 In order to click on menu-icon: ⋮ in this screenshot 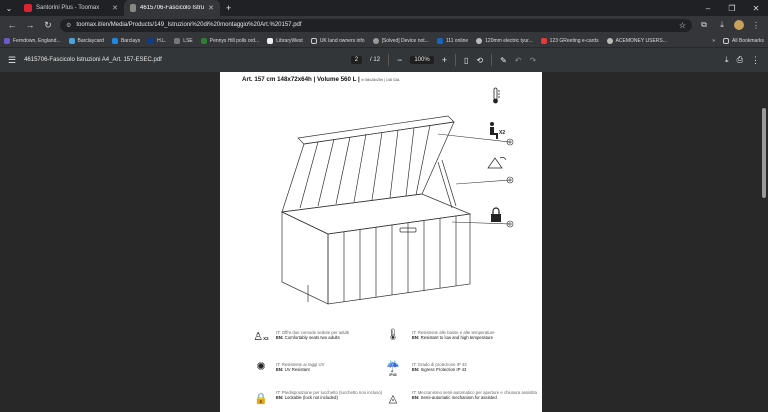, I will do `click(756, 25)`.